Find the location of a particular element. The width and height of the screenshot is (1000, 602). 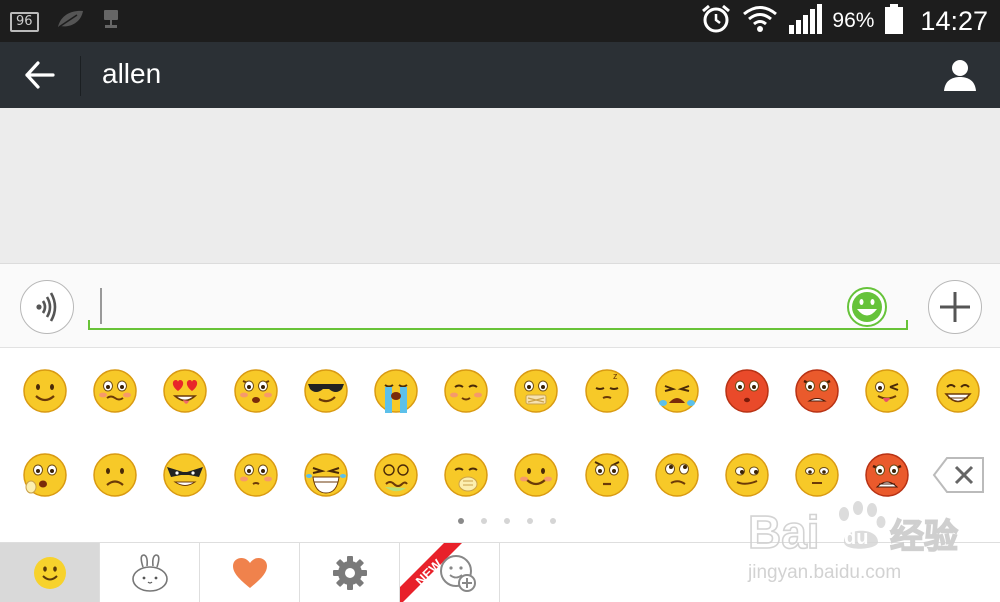

emoji-laughing-tears is located at coordinates (326, 475).